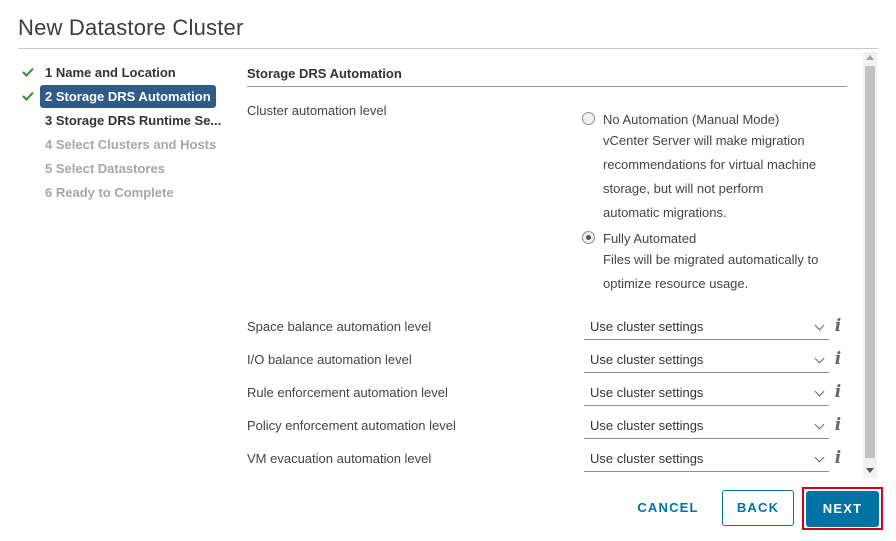 Image resolution: width=896 pixels, height=541 pixels. I want to click on vm-evacuation-select: Use cluster settings, so click(706, 459).